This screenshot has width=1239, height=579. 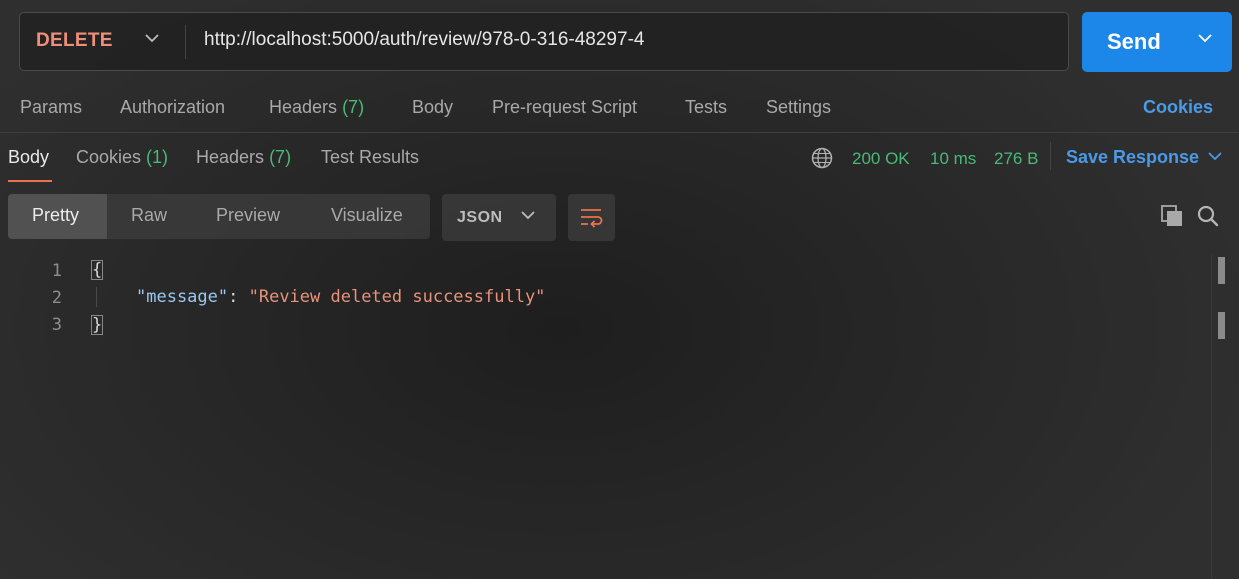 I want to click on json-open-brace: {, so click(x=97, y=270).